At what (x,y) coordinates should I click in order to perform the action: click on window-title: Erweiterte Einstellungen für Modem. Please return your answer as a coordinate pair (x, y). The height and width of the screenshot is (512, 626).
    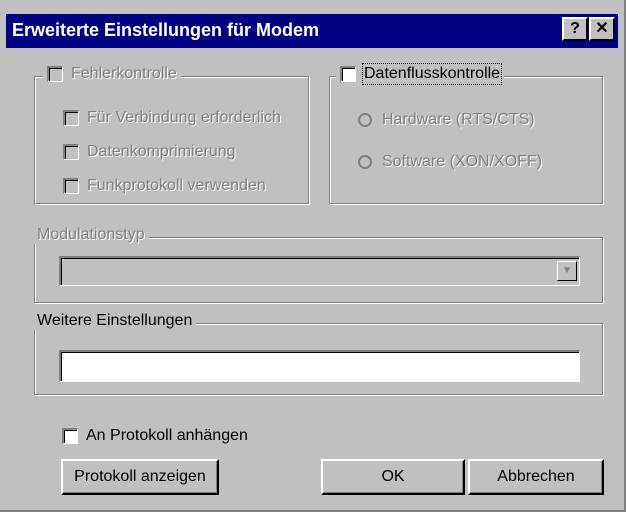
    Looking at the image, I should click on (166, 30).